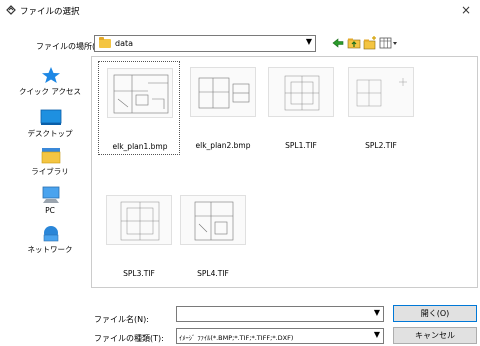  What do you see at coordinates (381, 145) in the screenshot?
I see `file-name: SPL2.TIF` at bounding box center [381, 145].